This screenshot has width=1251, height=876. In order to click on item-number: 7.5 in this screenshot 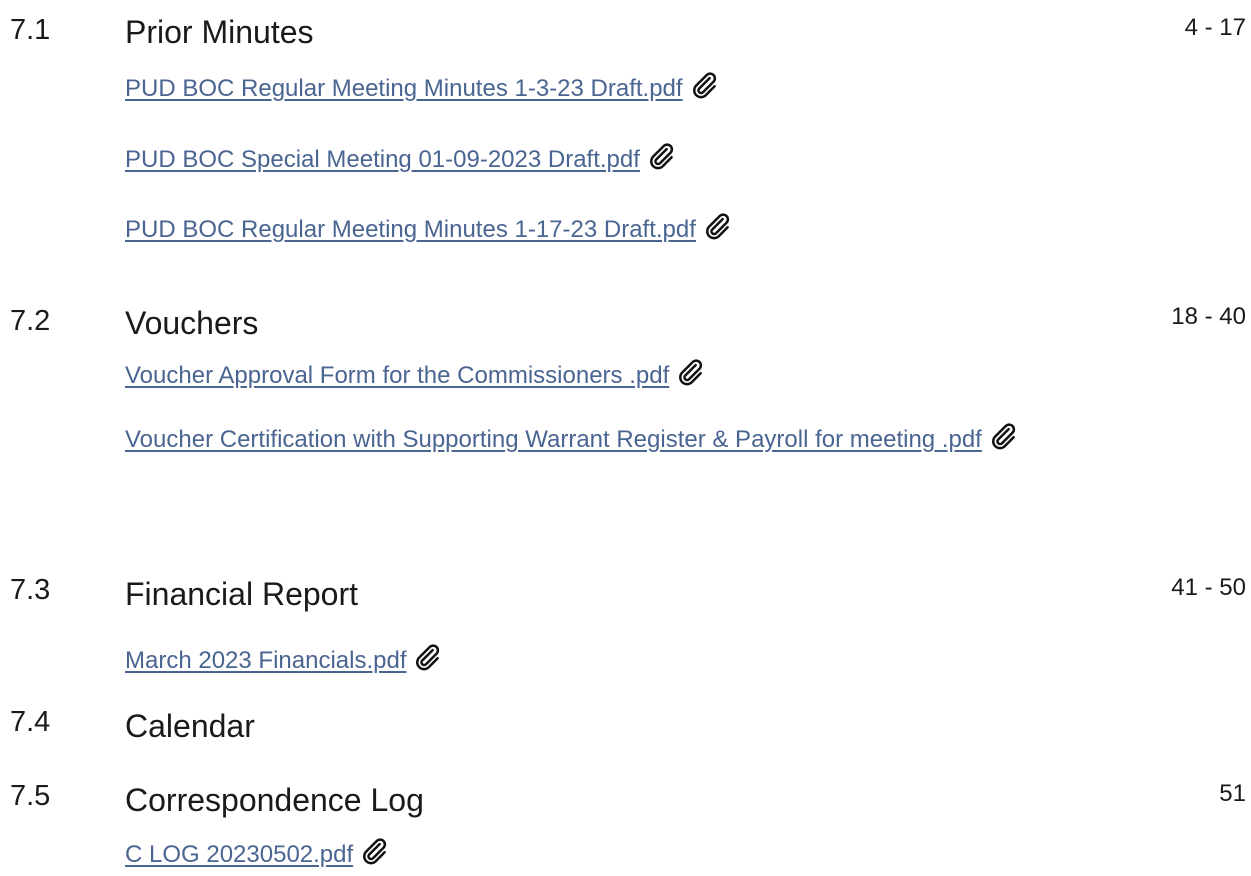, I will do `click(30, 796)`.